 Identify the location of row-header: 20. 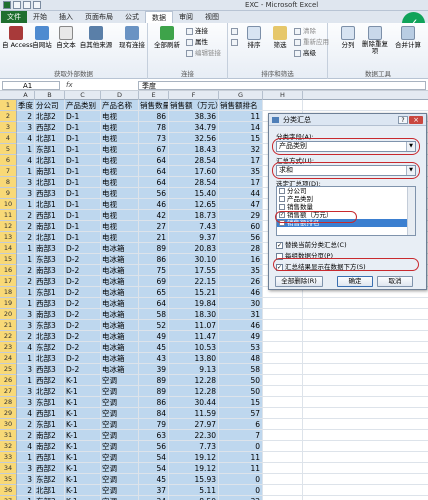
(8, 314).